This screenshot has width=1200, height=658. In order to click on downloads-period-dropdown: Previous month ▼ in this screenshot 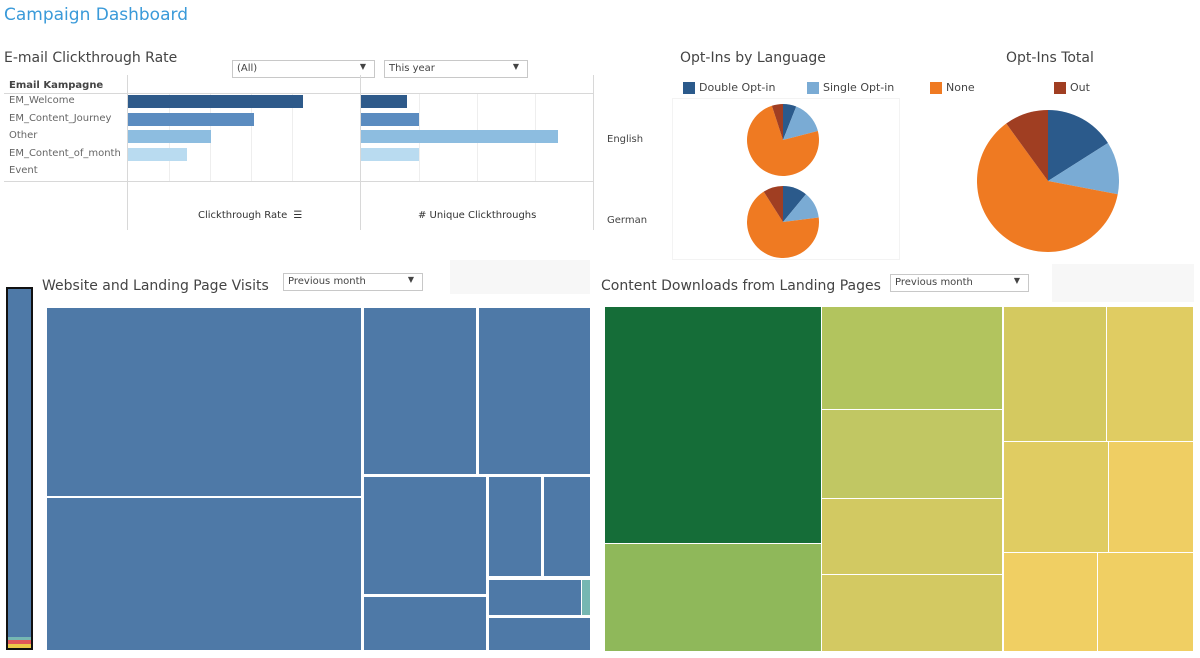, I will do `click(959, 283)`.